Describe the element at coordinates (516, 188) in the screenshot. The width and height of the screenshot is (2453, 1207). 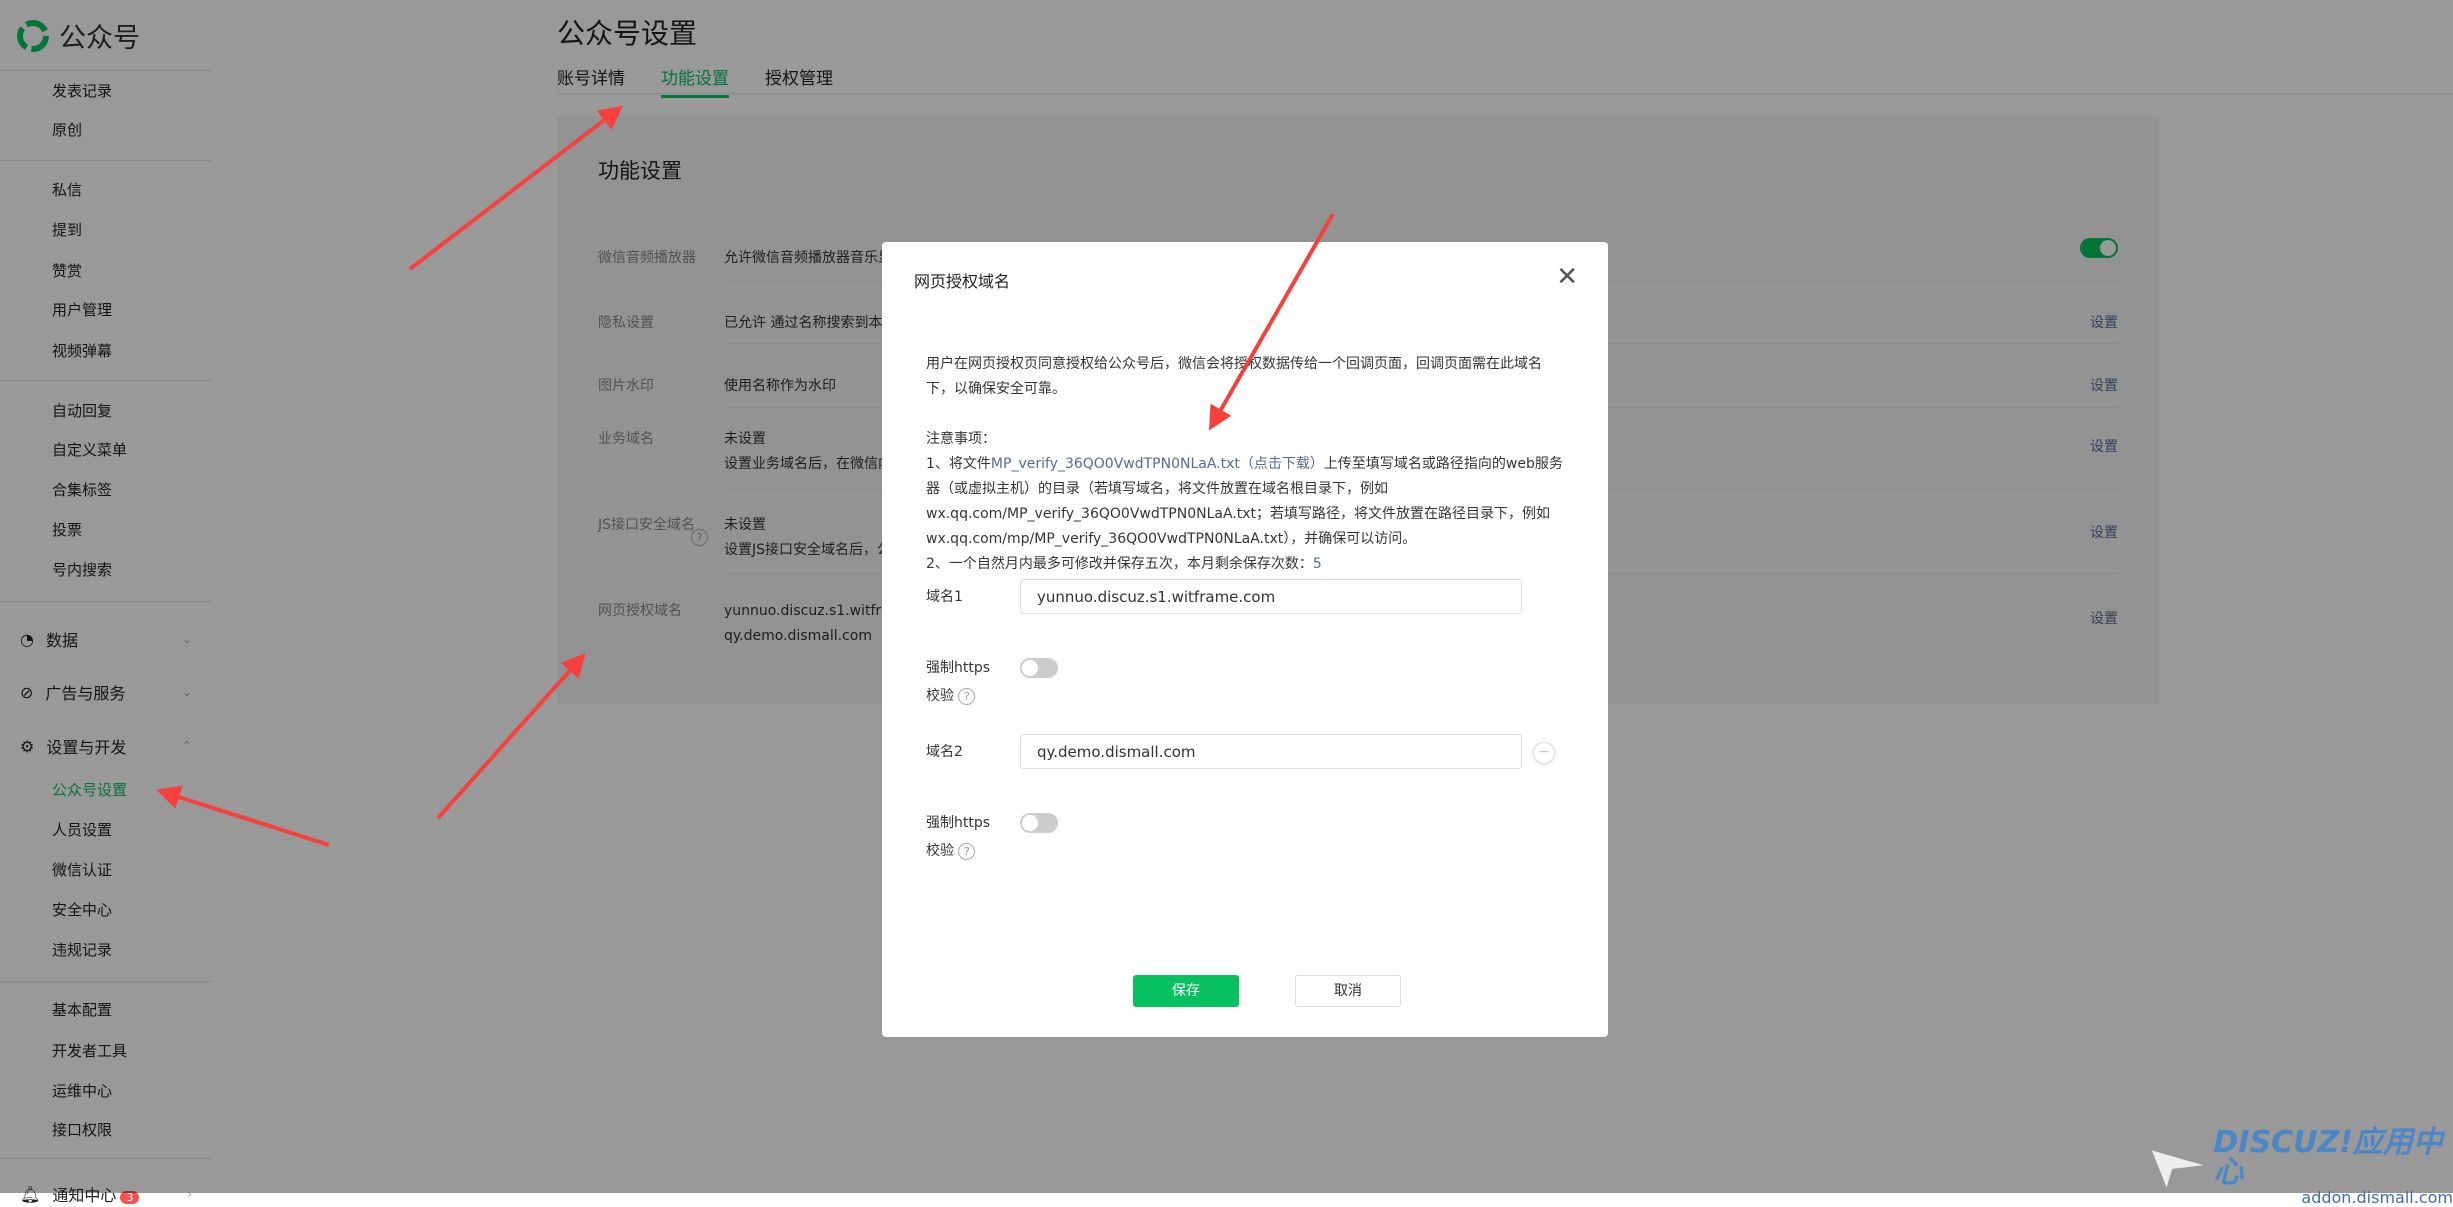
I see `arrow-to-tab` at that location.